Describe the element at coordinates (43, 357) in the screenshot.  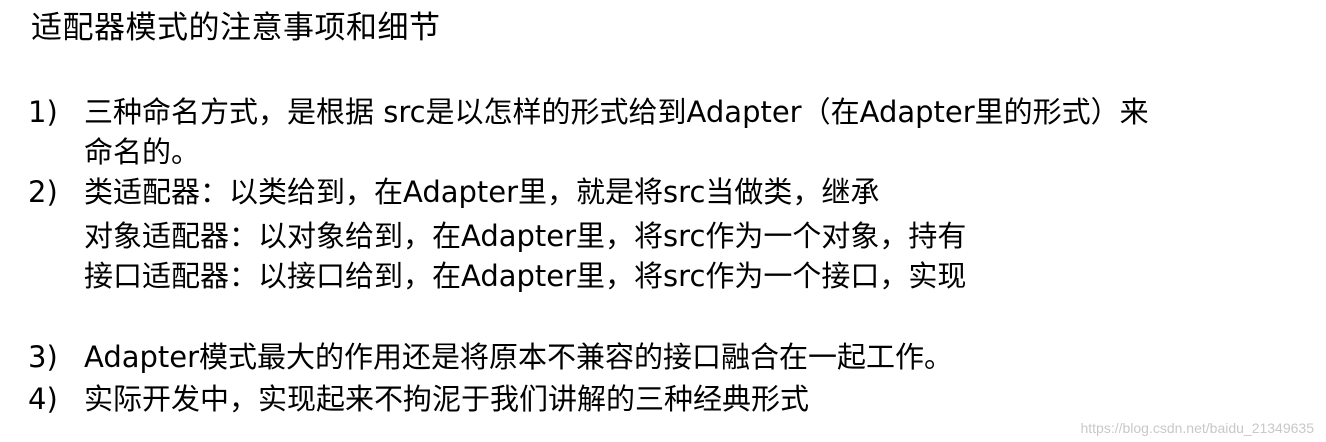
I see `list-item-number: 3)` at that location.